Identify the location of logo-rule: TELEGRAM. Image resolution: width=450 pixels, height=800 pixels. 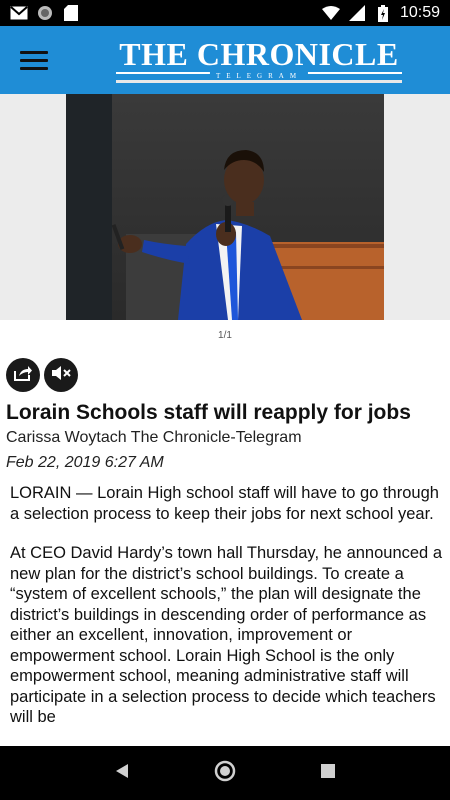
(259, 77).